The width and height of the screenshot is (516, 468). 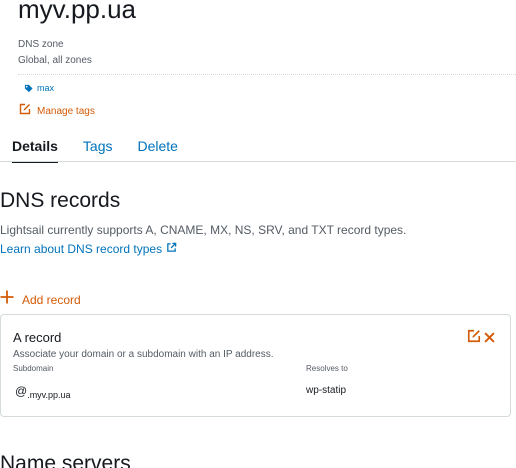 What do you see at coordinates (55, 60) in the screenshot?
I see `zone-scope: Global, all zones` at bounding box center [55, 60].